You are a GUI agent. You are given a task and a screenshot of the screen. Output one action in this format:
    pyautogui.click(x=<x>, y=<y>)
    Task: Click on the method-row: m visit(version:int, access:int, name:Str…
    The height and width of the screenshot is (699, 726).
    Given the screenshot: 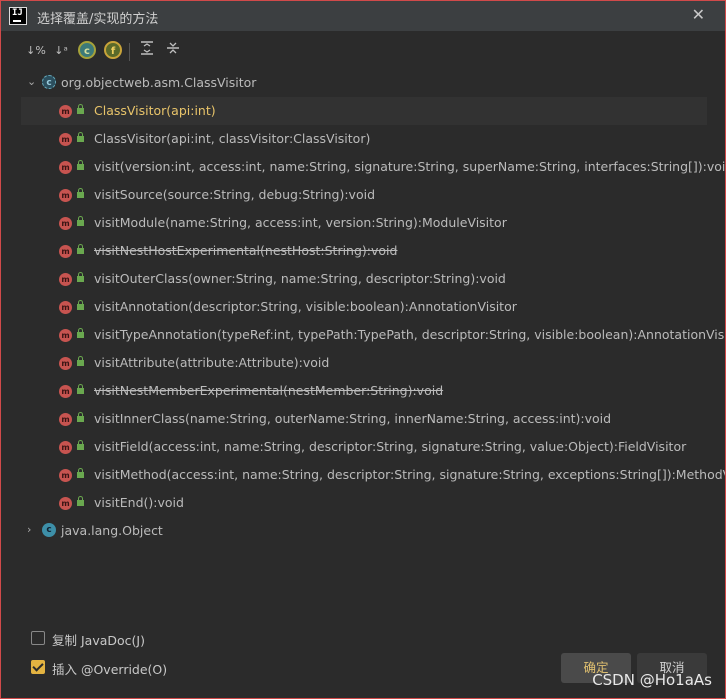 What is the action you would take?
    pyautogui.click(x=373, y=167)
    